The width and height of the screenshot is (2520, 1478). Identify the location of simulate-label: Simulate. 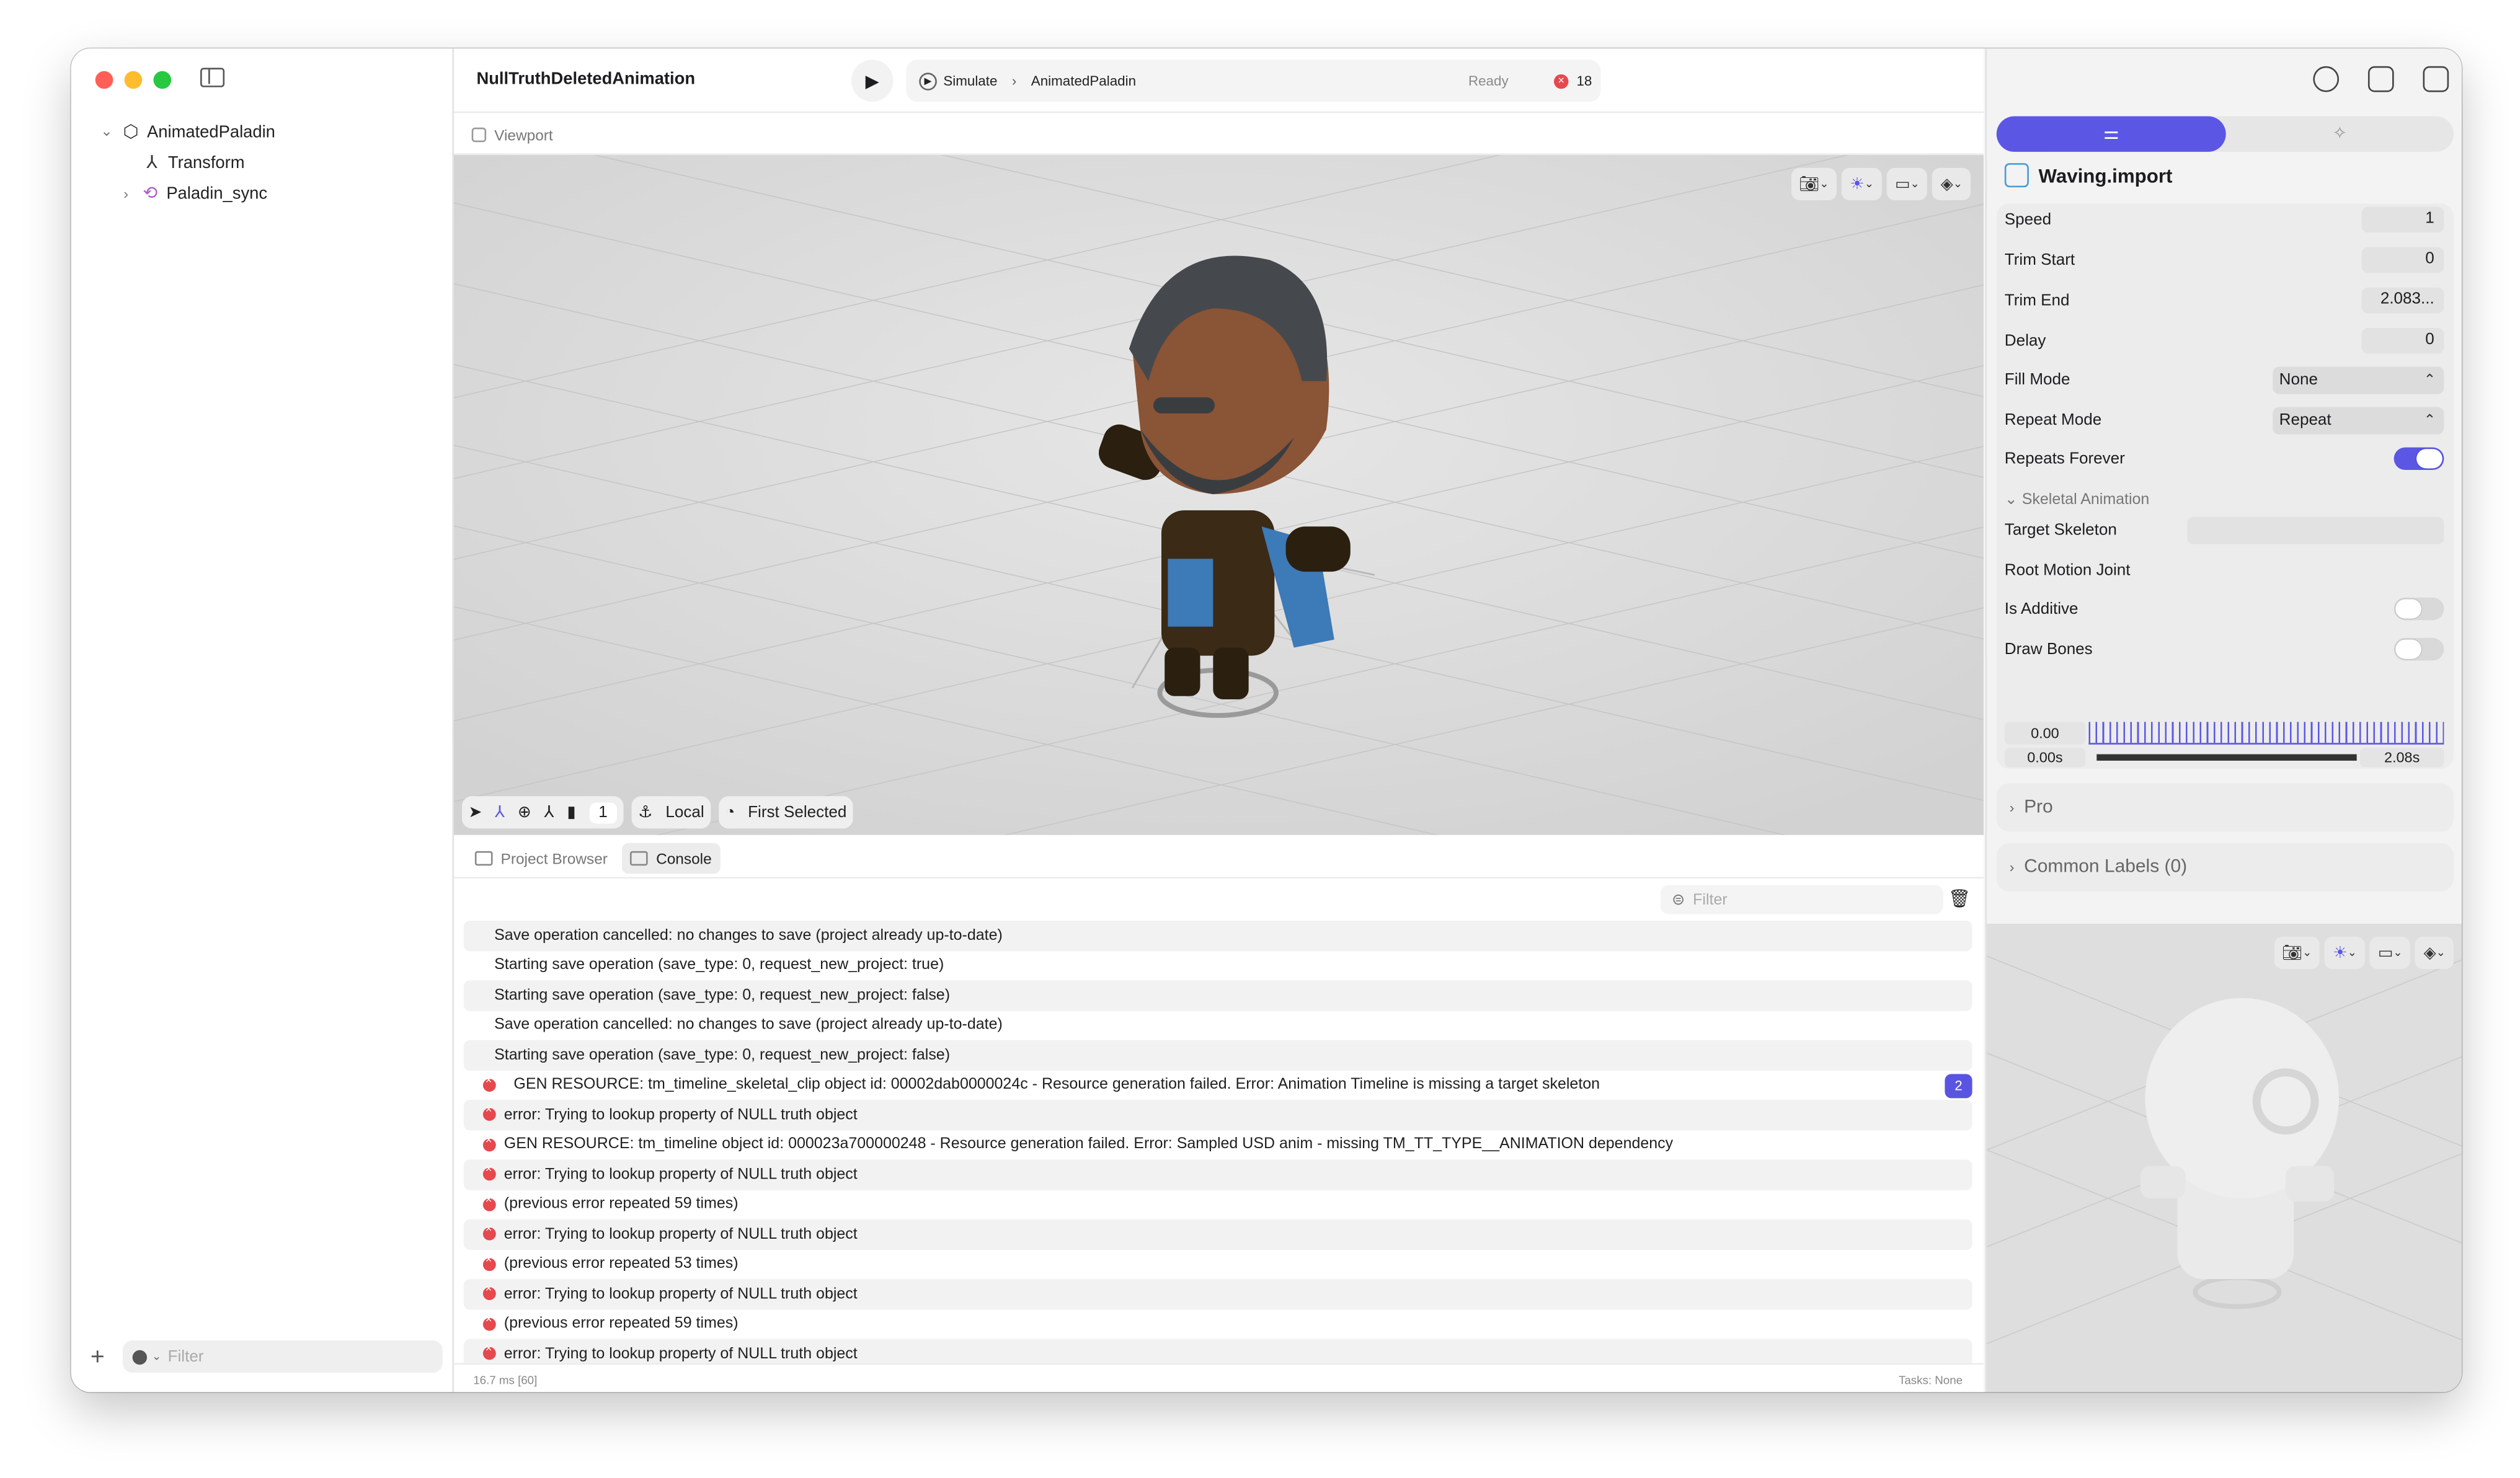
(970, 81).